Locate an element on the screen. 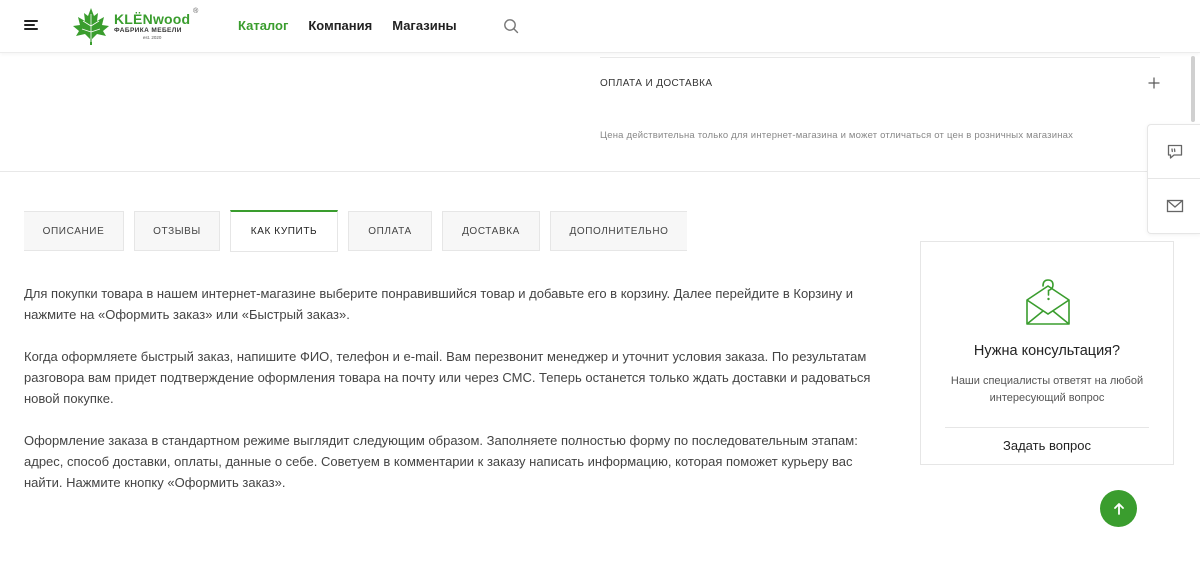 This screenshot has height=562, width=1200. logo: KLЁNwood ФАБРИКА МЕБЕЛИ est. 2020 ® is located at coordinates (134, 26).